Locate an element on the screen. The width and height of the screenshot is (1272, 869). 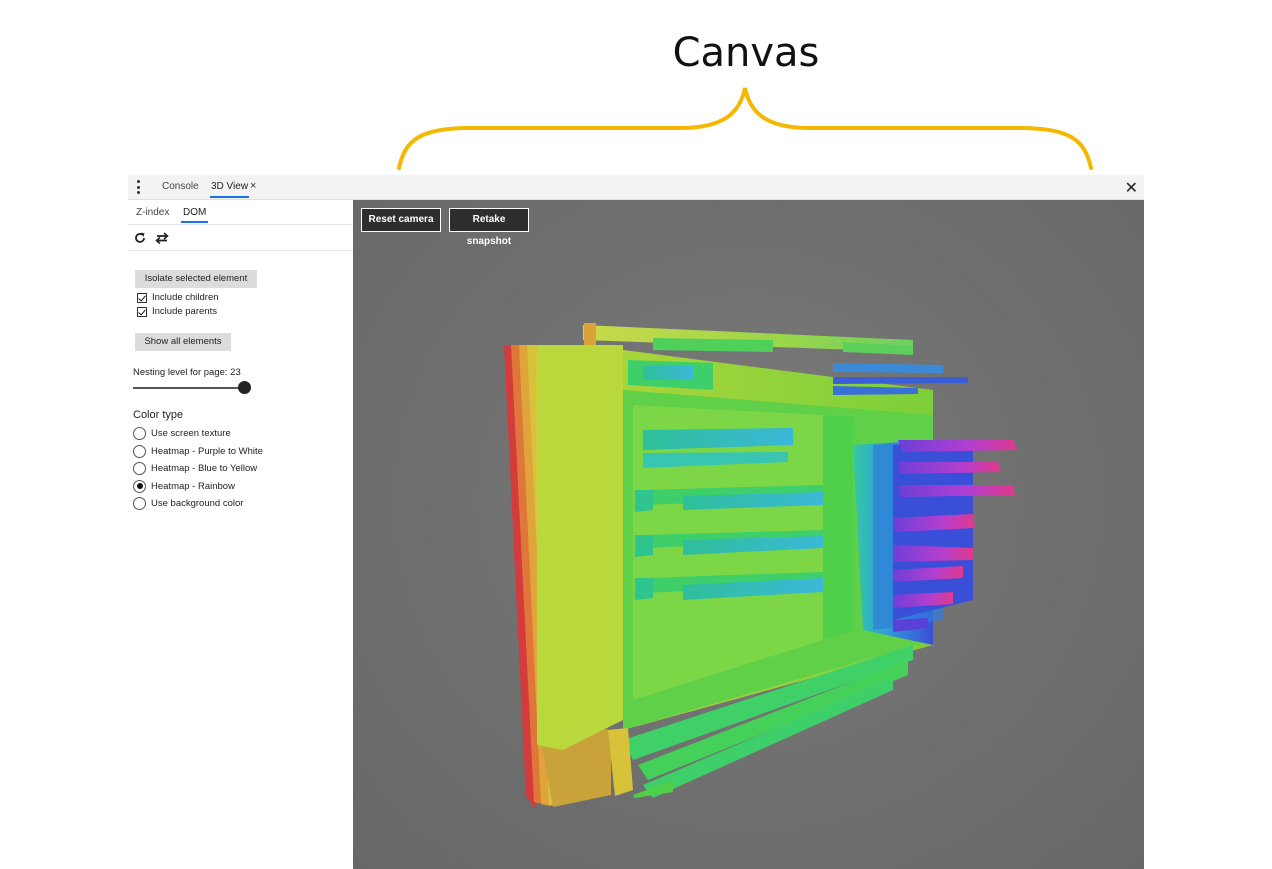
color-option-radio: Heatmap - Rainbow is located at coordinates (184, 486).